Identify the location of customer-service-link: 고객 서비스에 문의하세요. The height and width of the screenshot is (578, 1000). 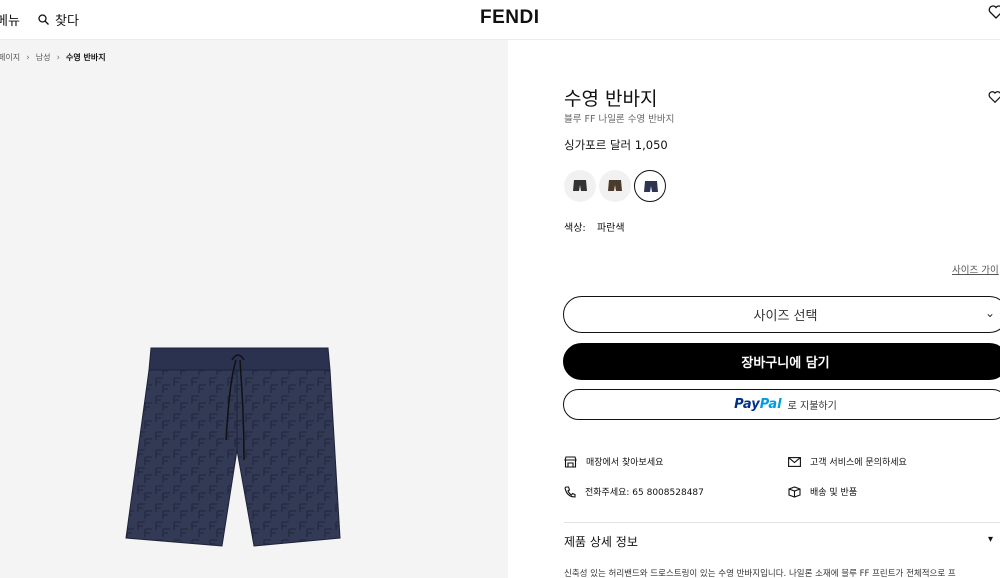
(847, 461).